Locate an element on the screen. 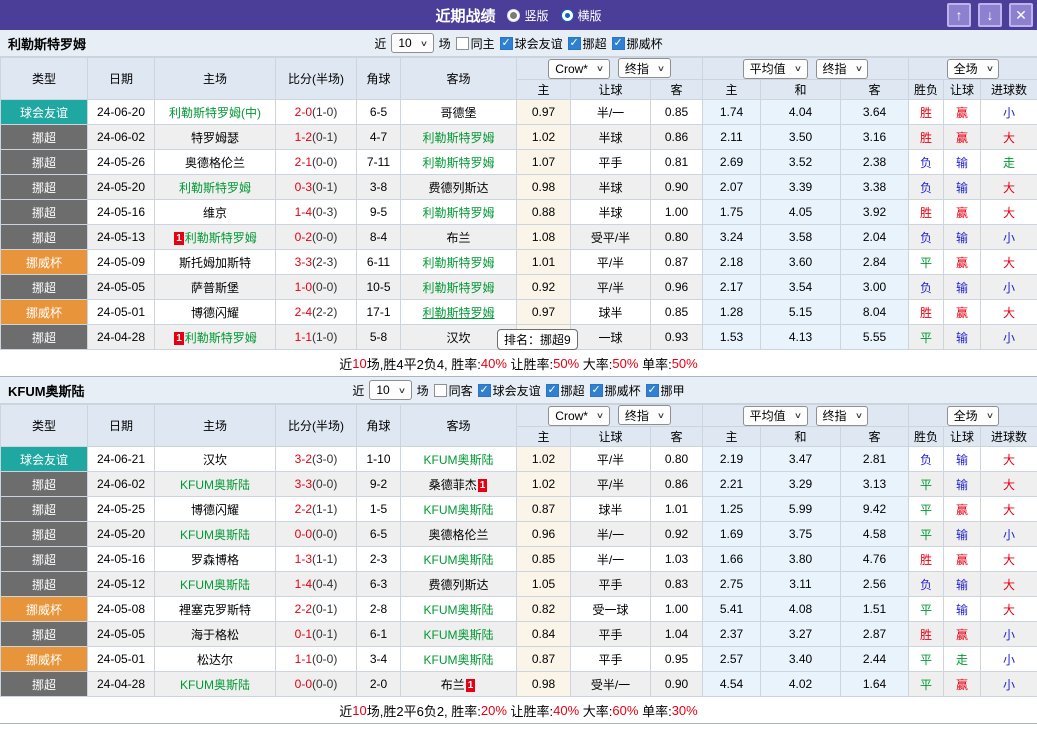 The width and height of the screenshot is (1037, 742). home-team-cell: 汉坎 is located at coordinates (215, 459).